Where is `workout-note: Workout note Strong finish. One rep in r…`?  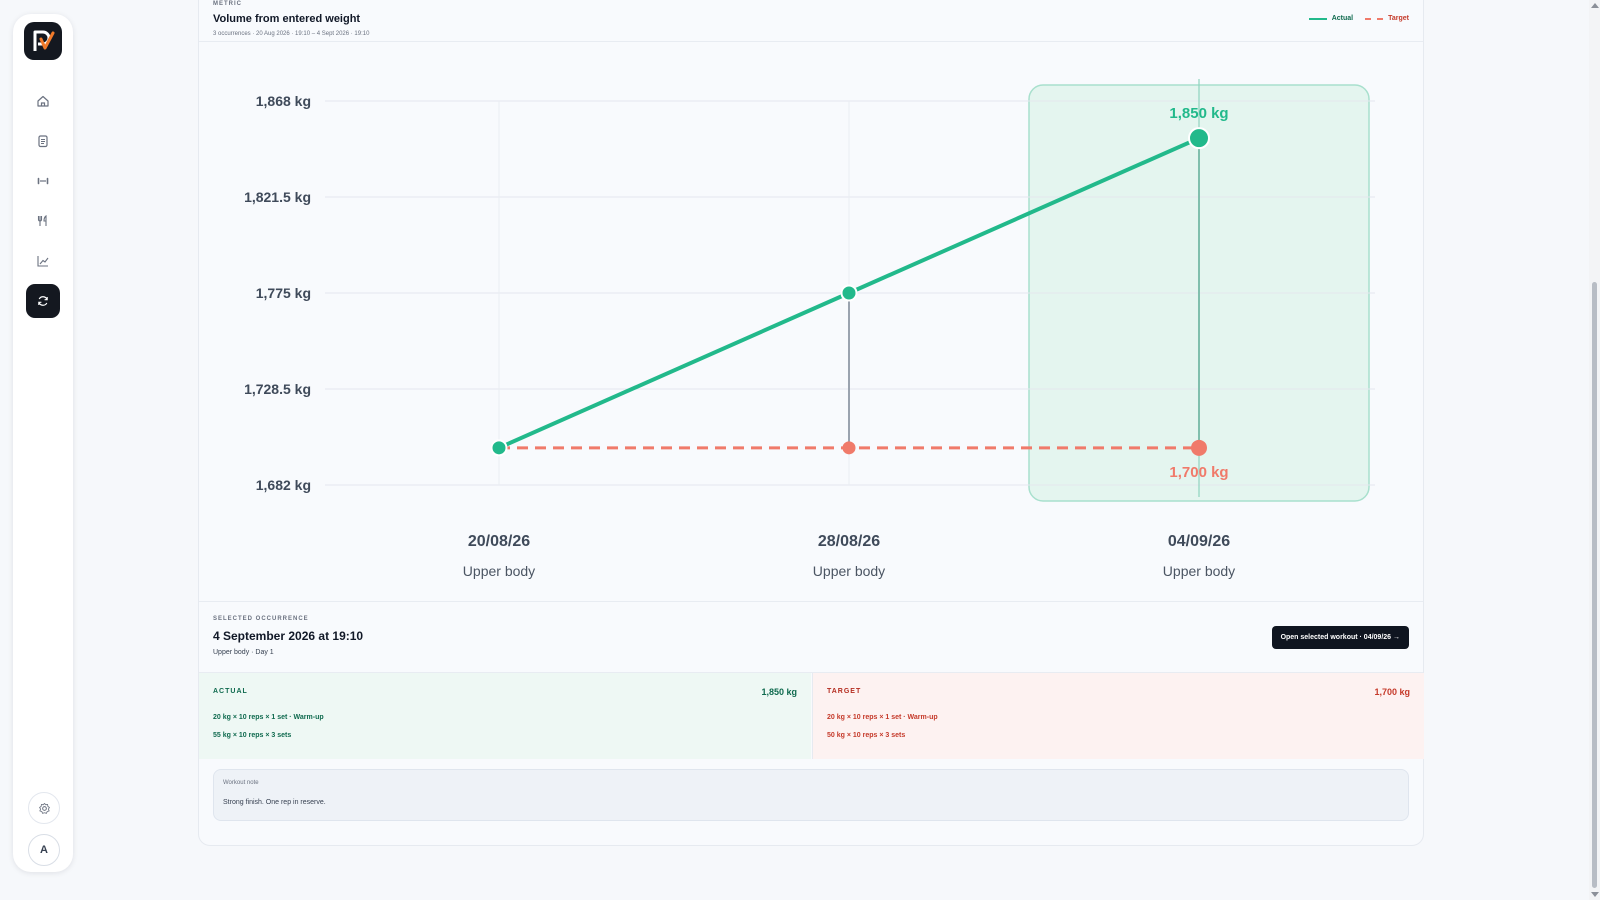
workout-note: Workout note Strong finish. One rep in r… is located at coordinates (811, 795).